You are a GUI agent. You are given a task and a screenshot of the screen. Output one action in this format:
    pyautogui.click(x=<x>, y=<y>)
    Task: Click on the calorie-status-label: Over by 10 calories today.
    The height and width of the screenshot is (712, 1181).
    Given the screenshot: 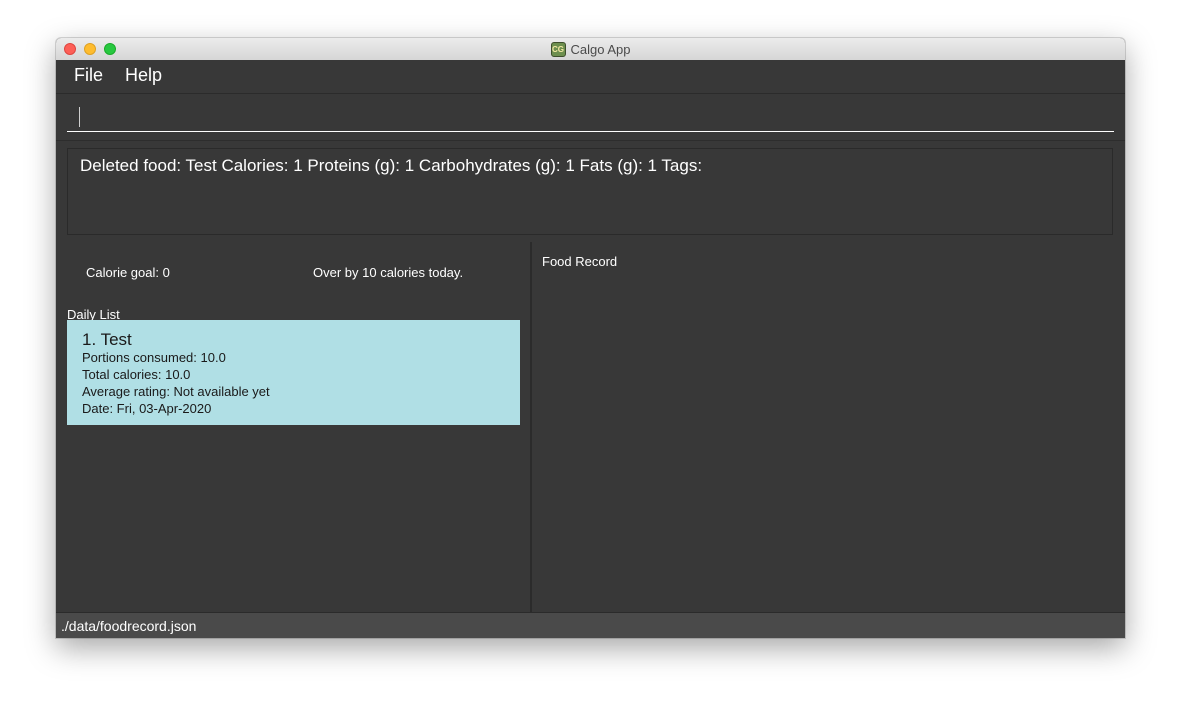 What is the action you would take?
    pyautogui.click(x=388, y=272)
    